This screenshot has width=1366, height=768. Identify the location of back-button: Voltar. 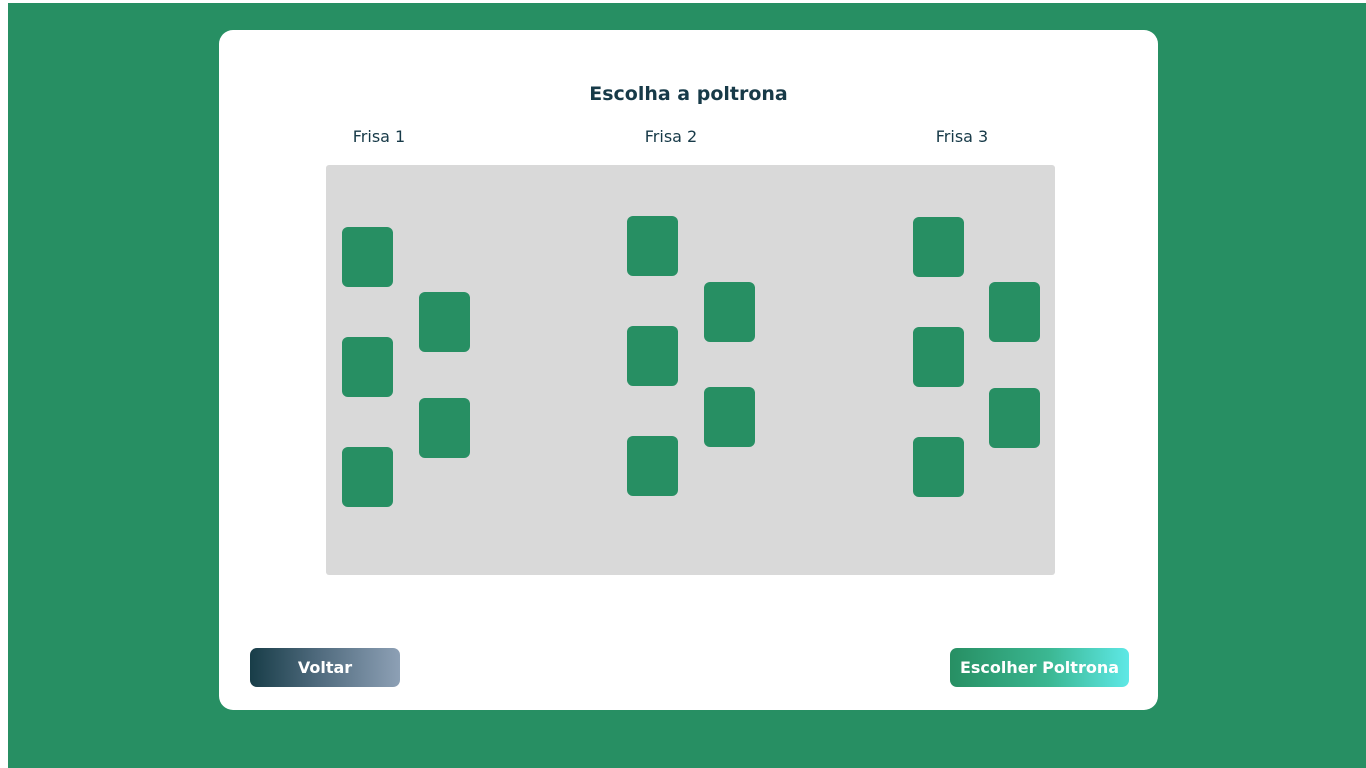
(325, 667).